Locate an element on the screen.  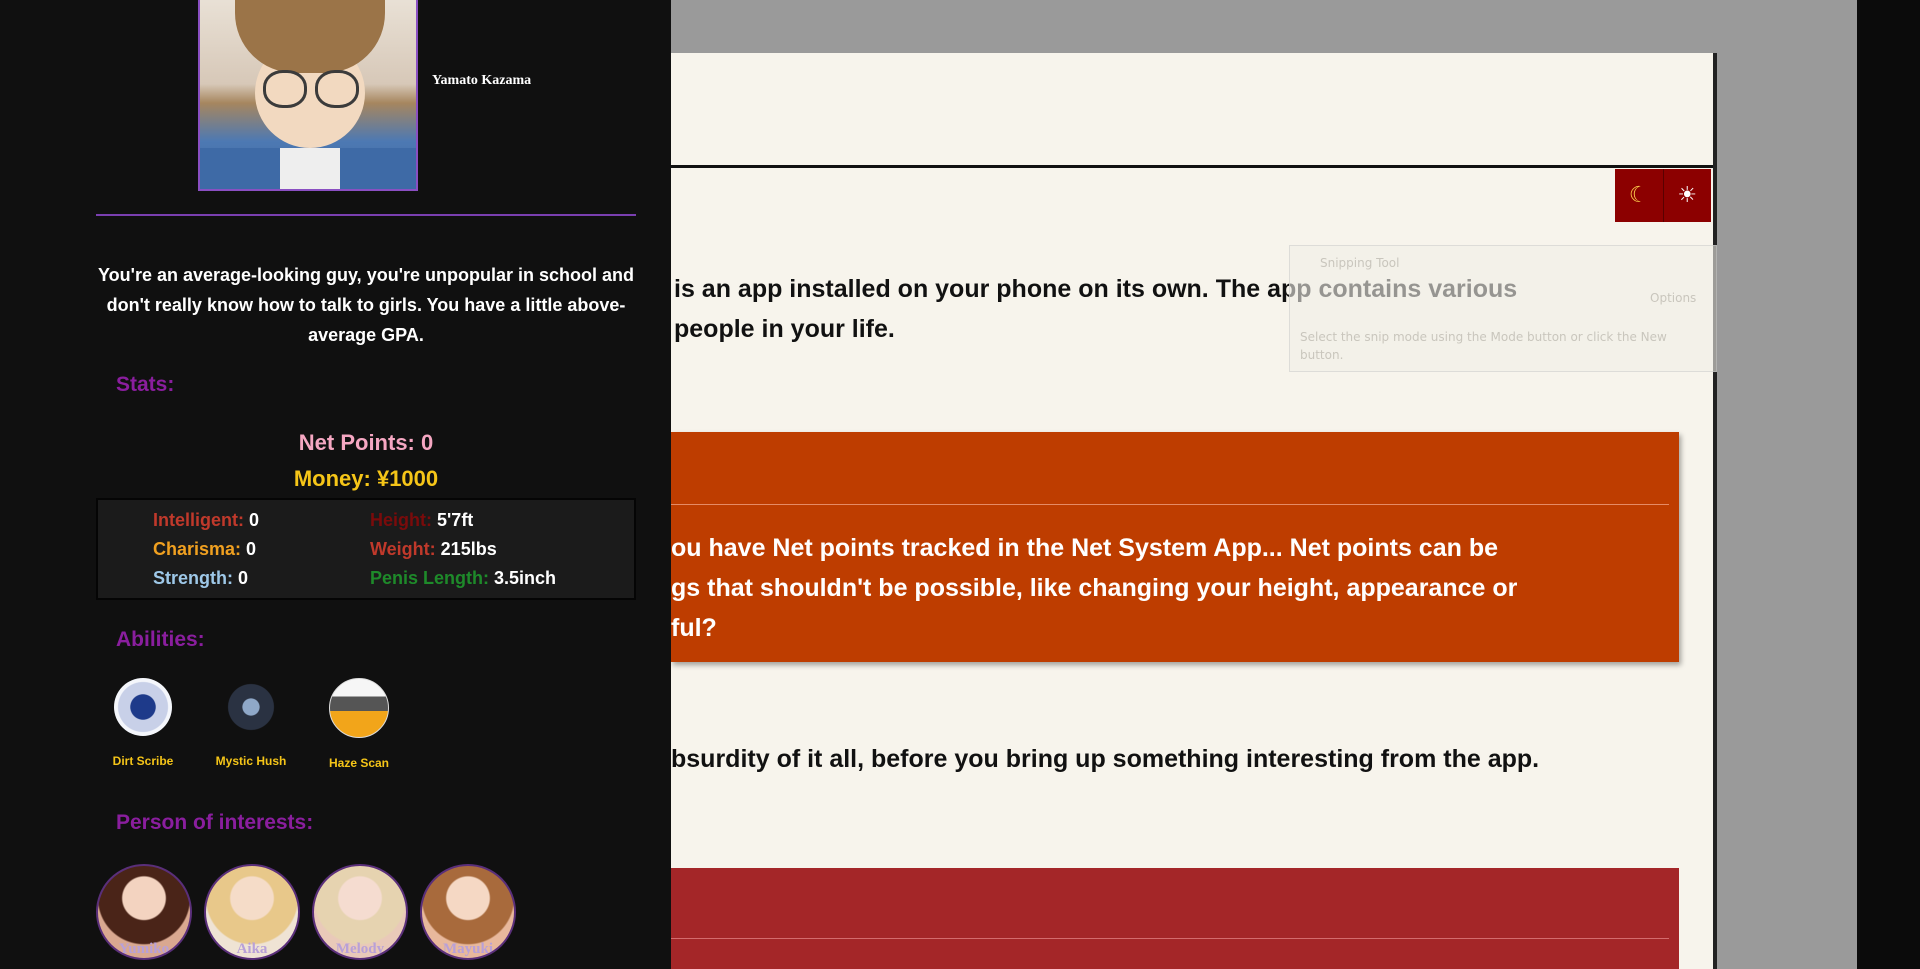
person-avatar-mayuki: Mayuki is located at coordinates (468, 912).